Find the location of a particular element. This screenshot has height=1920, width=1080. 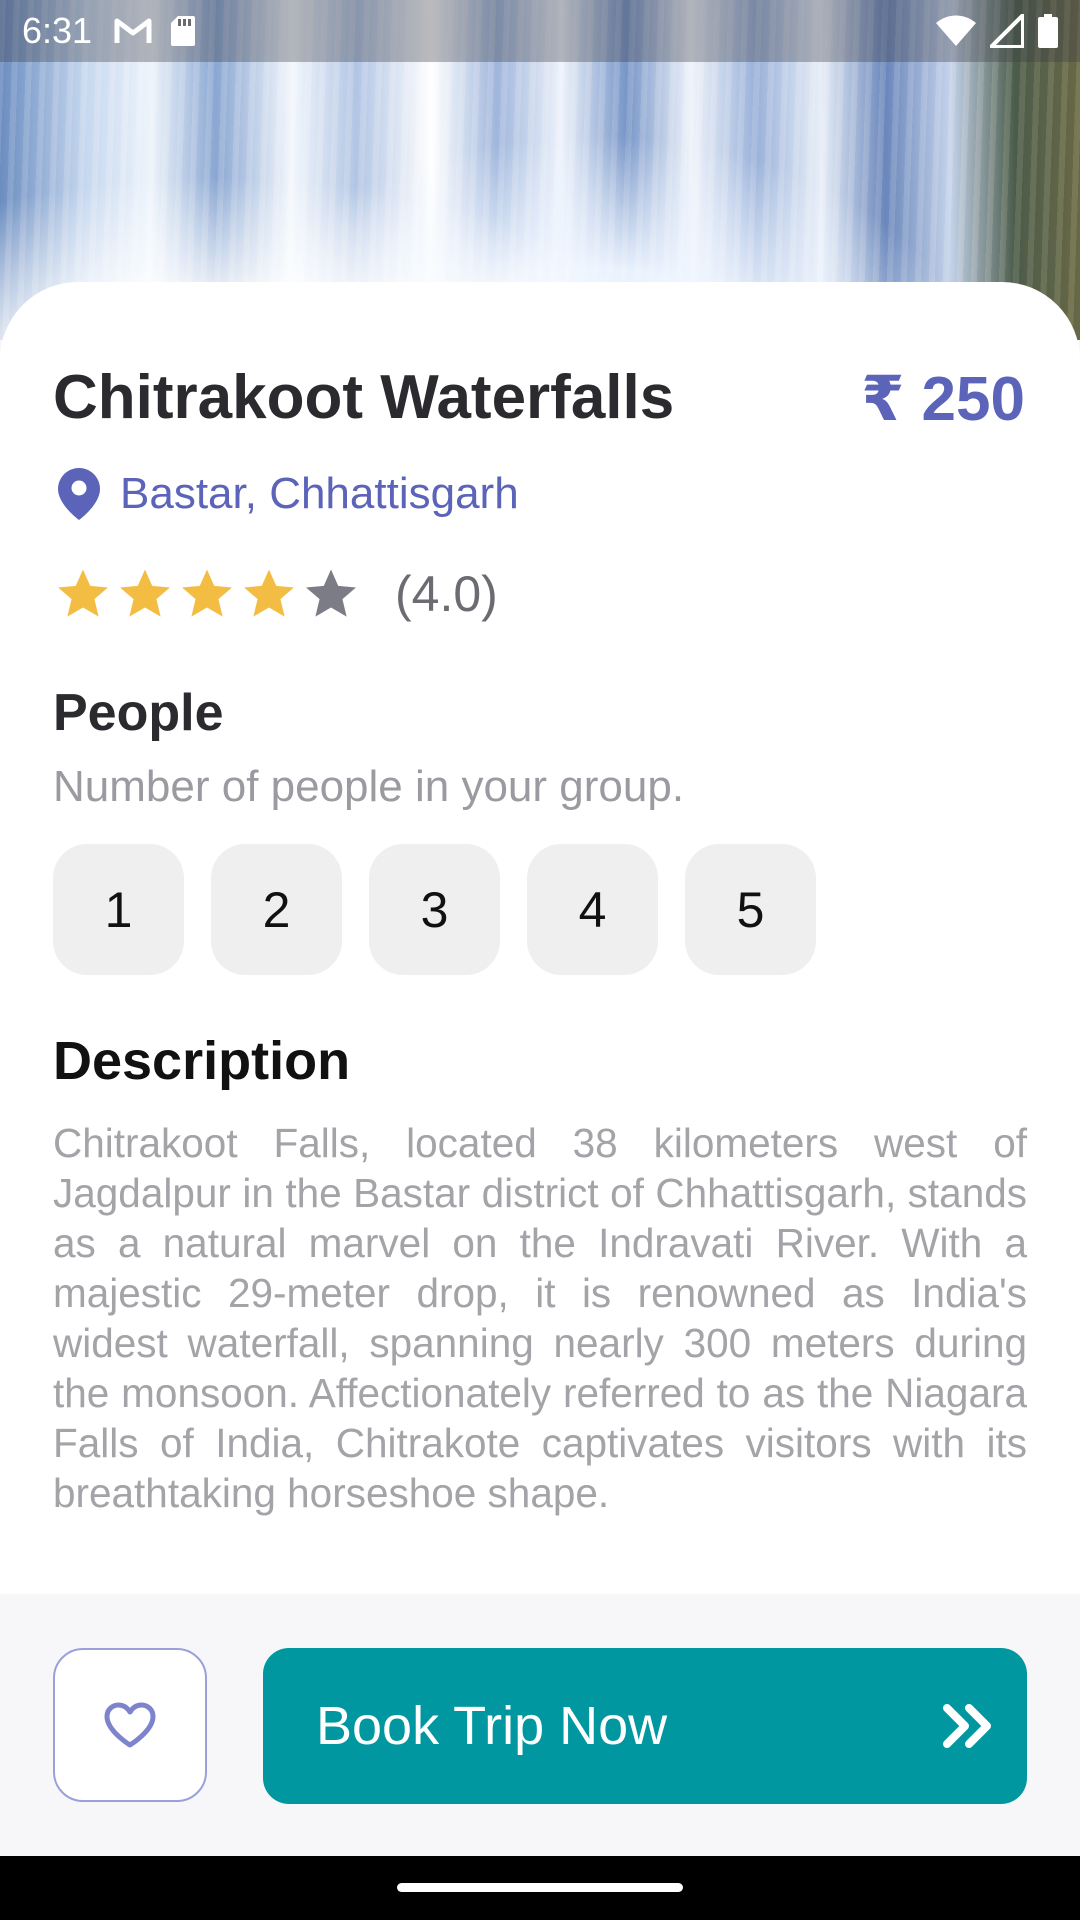

rating-value: (4.0) is located at coordinates (446, 594).